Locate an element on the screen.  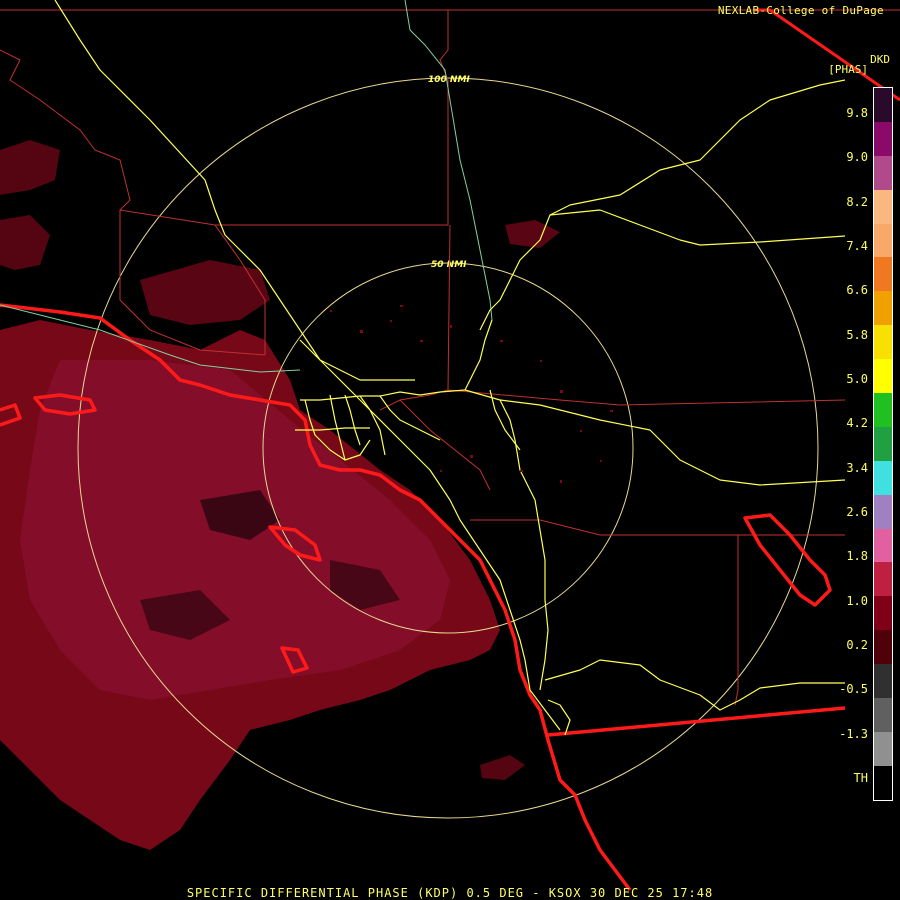
credit-label: NEXLAB-College of DuPage is located at coordinates (800, 10).